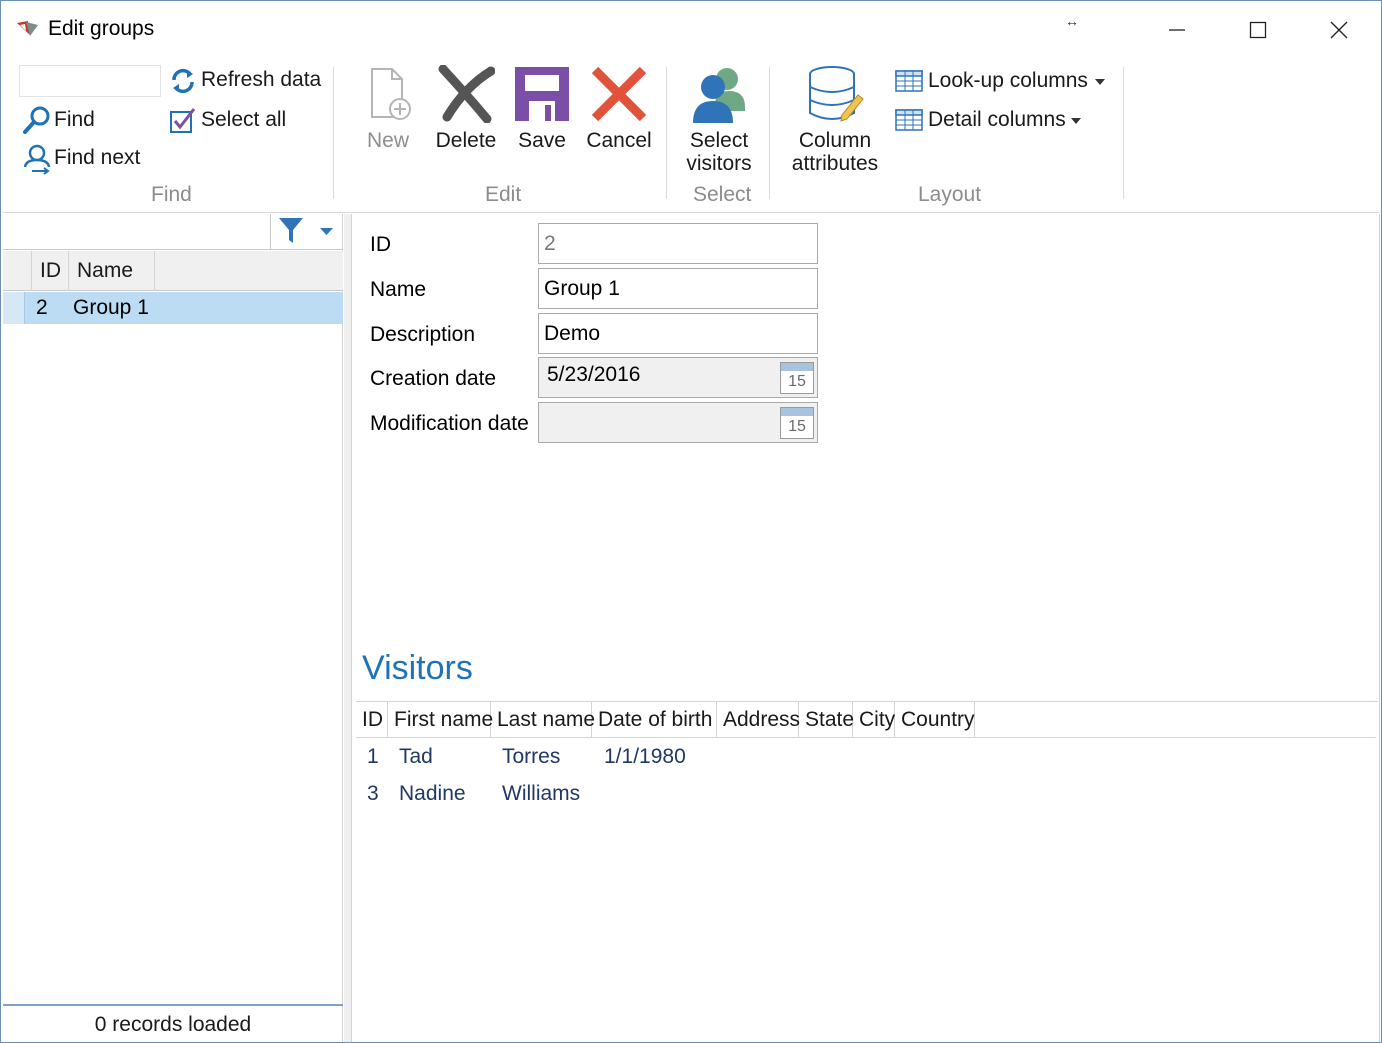 This screenshot has height=1043, width=1382. Describe the element at coordinates (432, 793) in the screenshot. I see `visitor-first-name: Nadine` at that location.